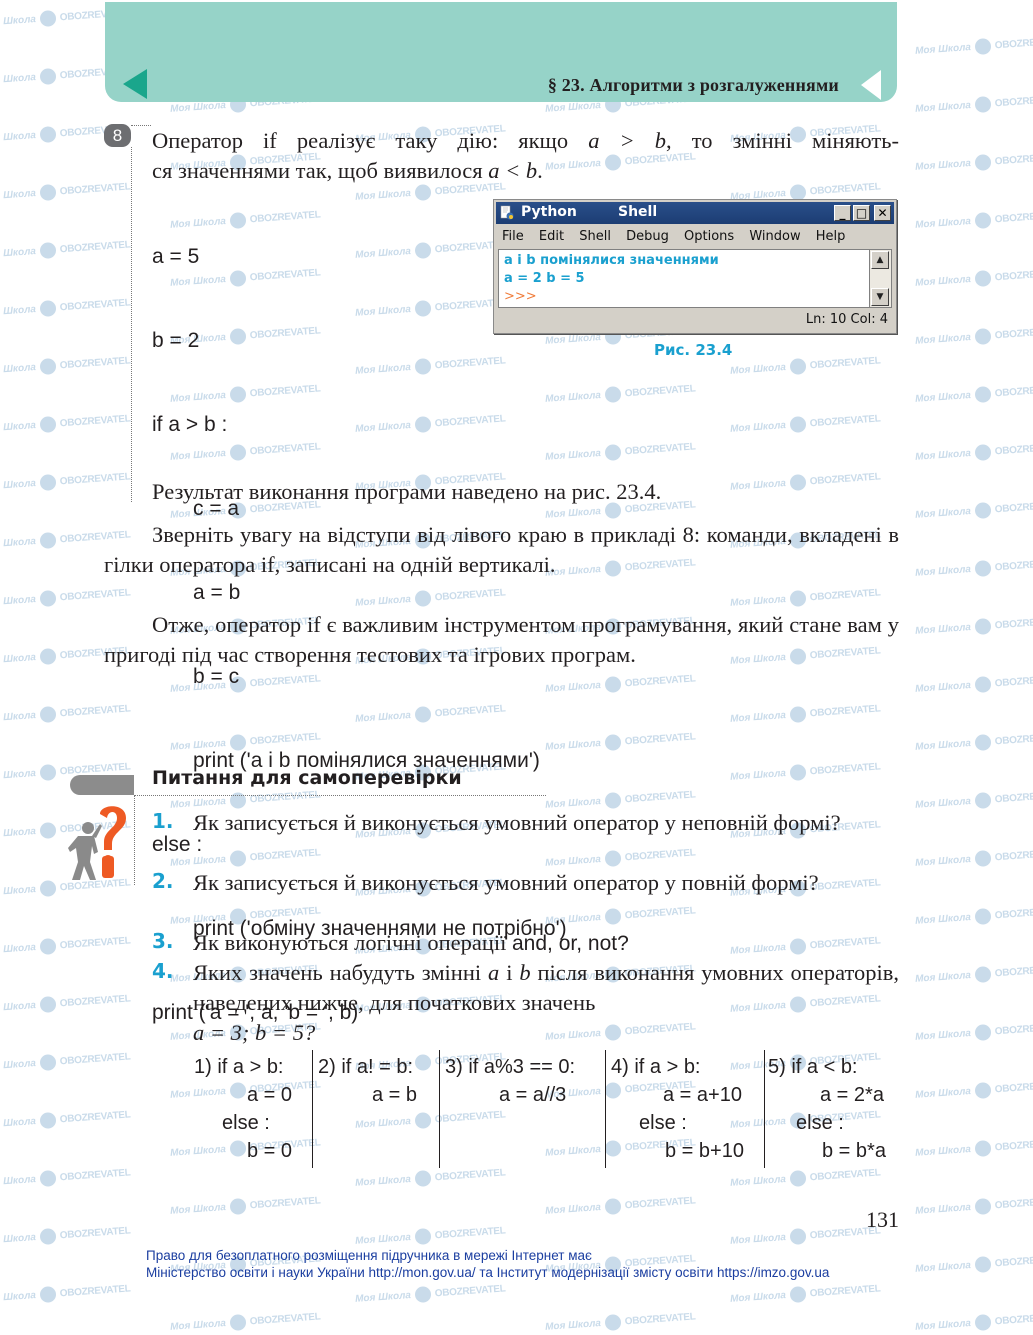 Image resolution: width=1033 pixels, height=1335 pixels. What do you see at coordinates (783, 140) in the screenshot?
I see `intro-text: , то змінні міняють-` at bounding box center [783, 140].